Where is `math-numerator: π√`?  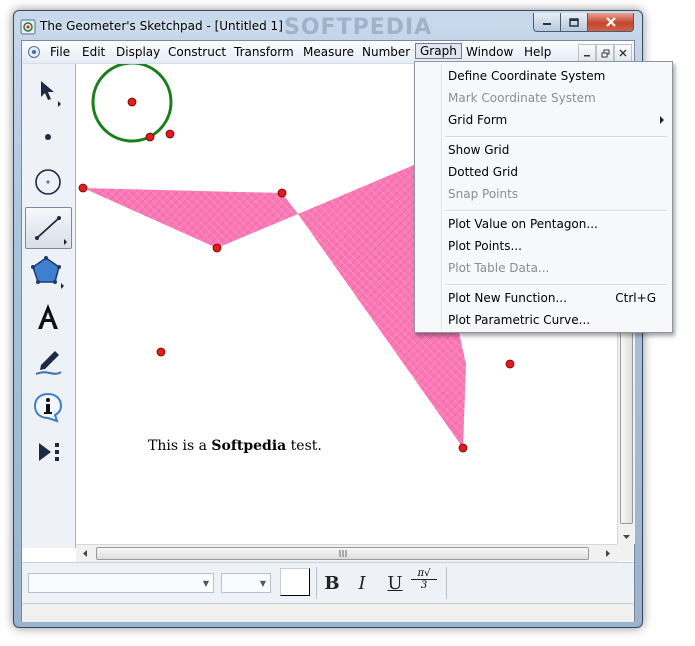 math-numerator: π√ is located at coordinates (424, 574).